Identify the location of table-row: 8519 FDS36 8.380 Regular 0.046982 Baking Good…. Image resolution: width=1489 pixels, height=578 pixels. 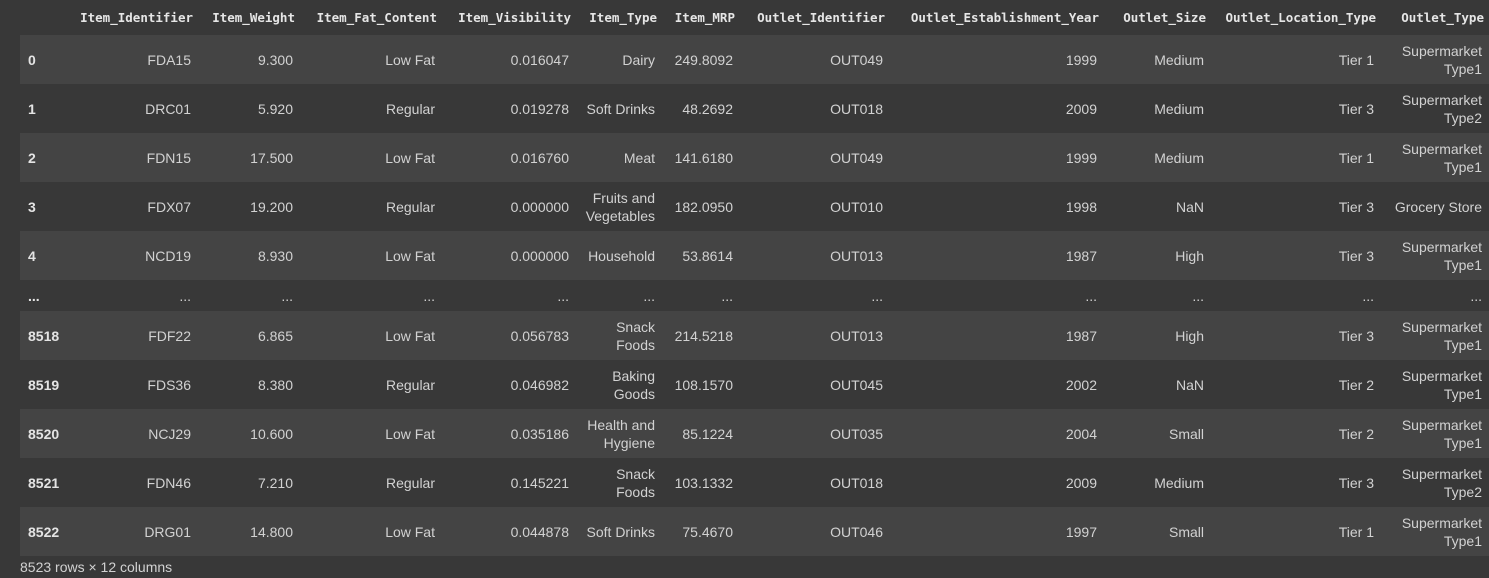
(754, 384).